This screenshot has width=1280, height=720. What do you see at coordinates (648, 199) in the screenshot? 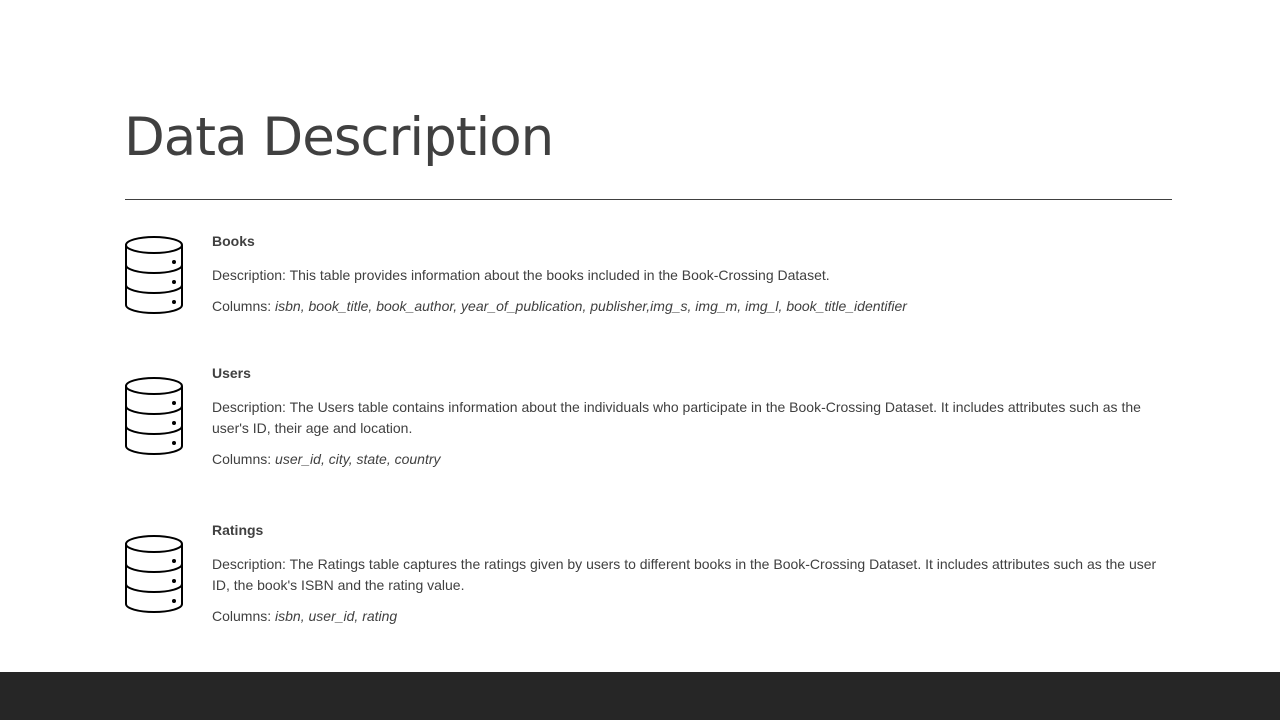
I see `title-divider` at bounding box center [648, 199].